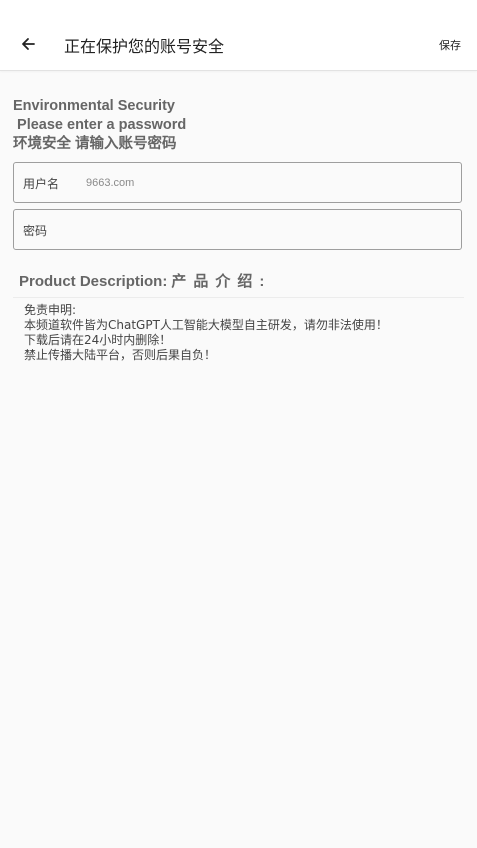  I want to click on password-field: 密码, so click(237, 229).